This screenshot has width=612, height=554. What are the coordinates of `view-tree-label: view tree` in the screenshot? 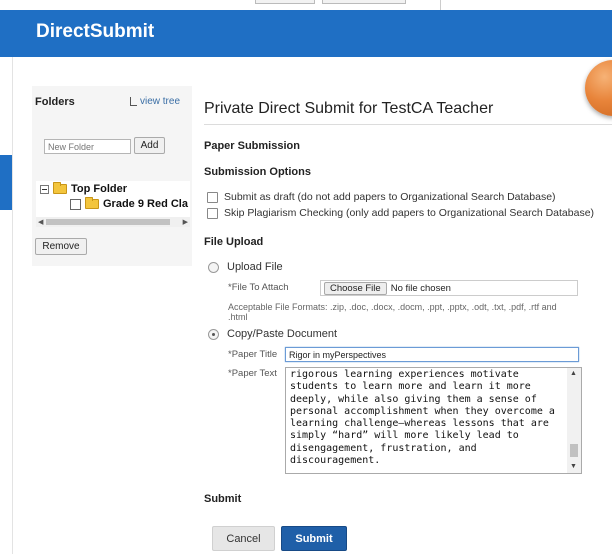 It's located at (160, 101).